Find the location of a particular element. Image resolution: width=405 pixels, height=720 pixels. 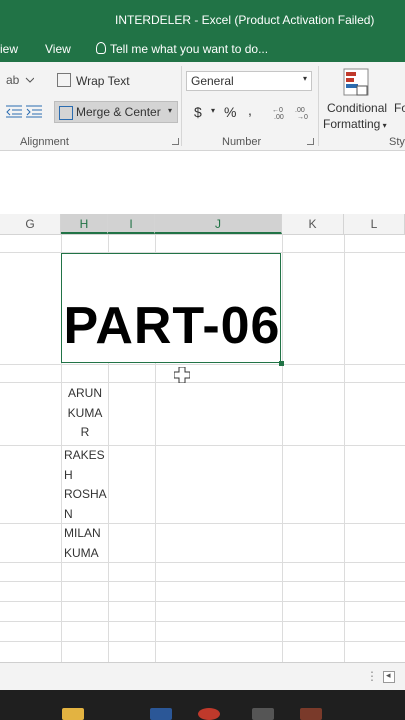

column-header-g: G is located at coordinates (30, 224).